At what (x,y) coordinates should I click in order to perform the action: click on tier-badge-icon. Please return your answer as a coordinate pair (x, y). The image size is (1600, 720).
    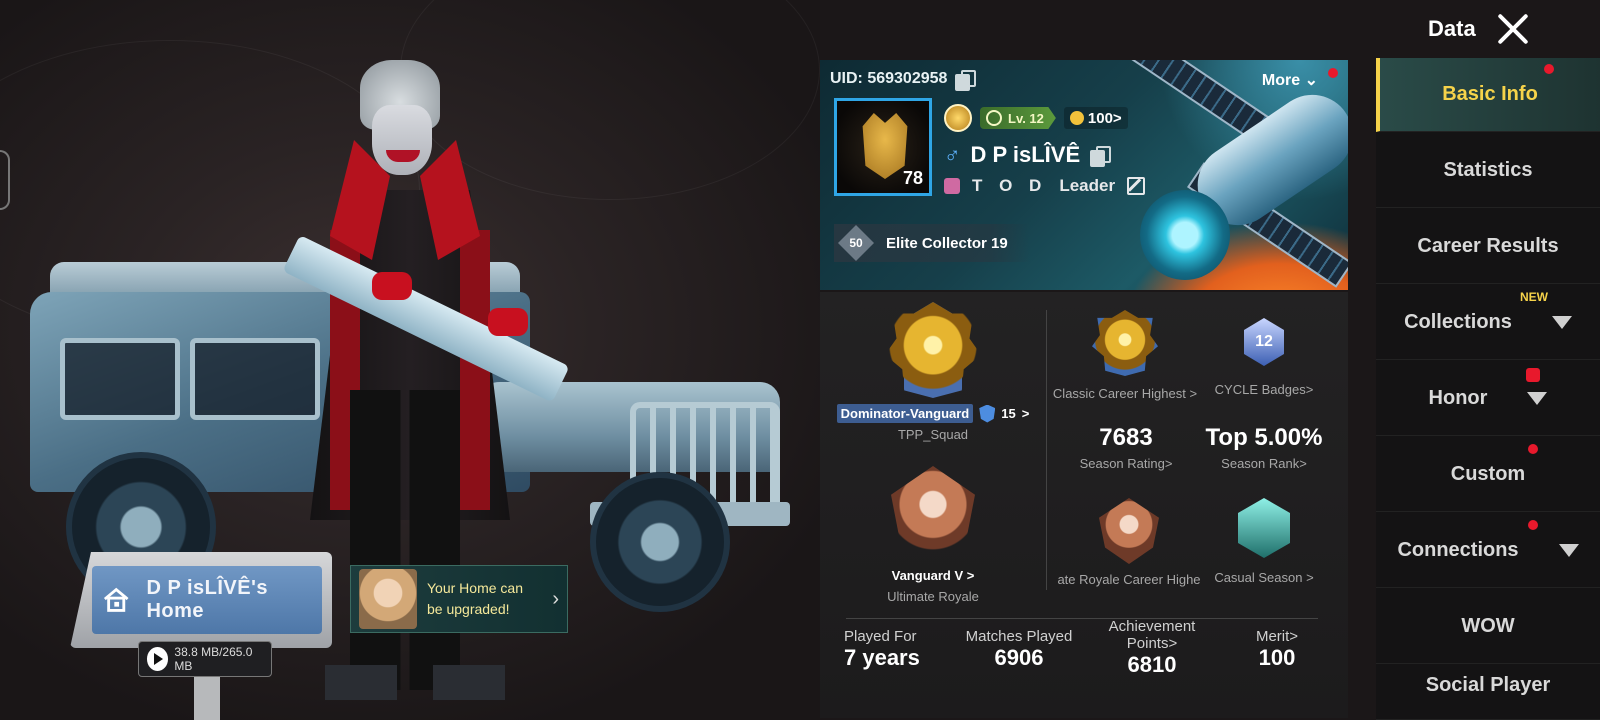
    Looking at the image, I should click on (958, 118).